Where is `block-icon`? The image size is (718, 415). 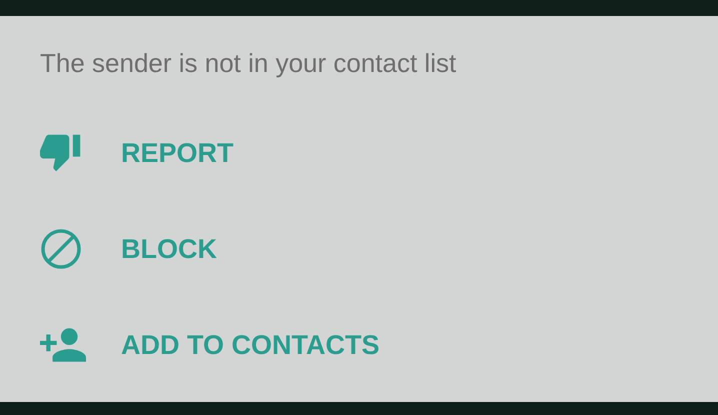 block-icon is located at coordinates (61, 249).